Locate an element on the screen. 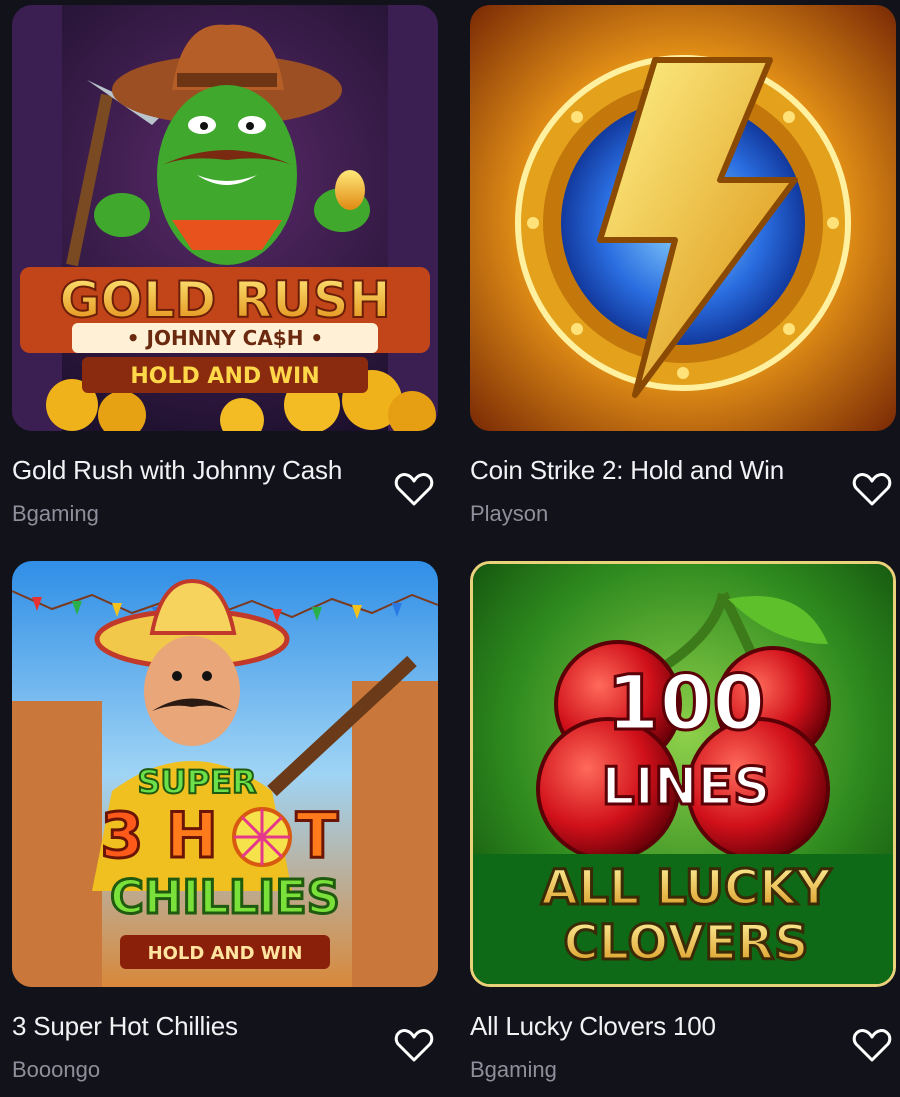  art-all-lucky: ALL LUCKY is located at coordinates (686, 888).